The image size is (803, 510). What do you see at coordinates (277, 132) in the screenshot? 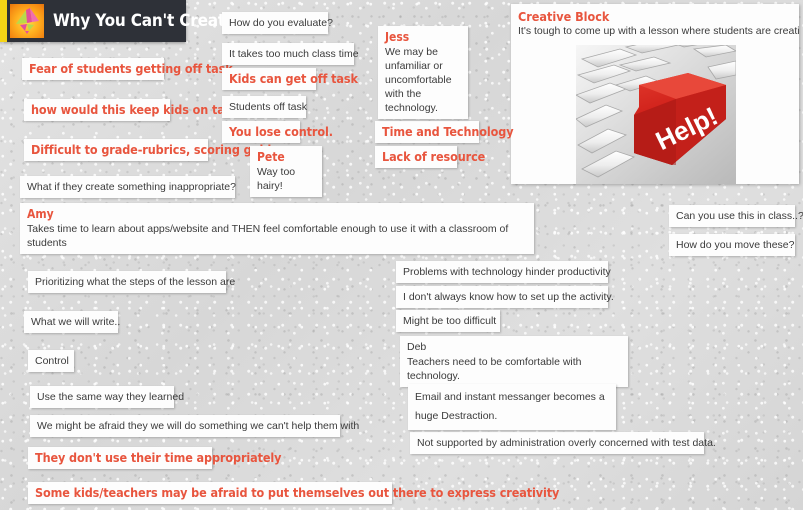
I see `sticky-note: You lose control.` at bounding box center [277, 132].